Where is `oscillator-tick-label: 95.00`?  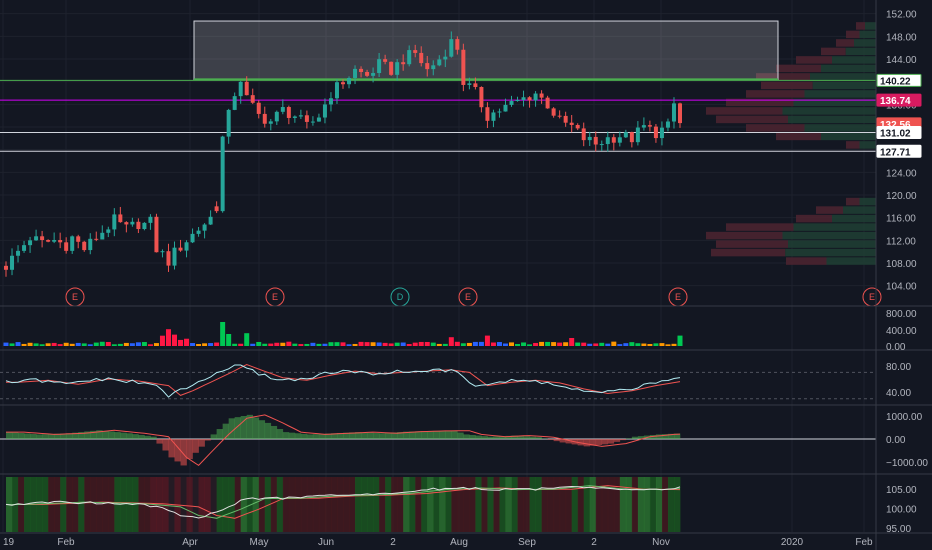
oscillator-tick-label: 95.00 is located at coordinates (898, 529).